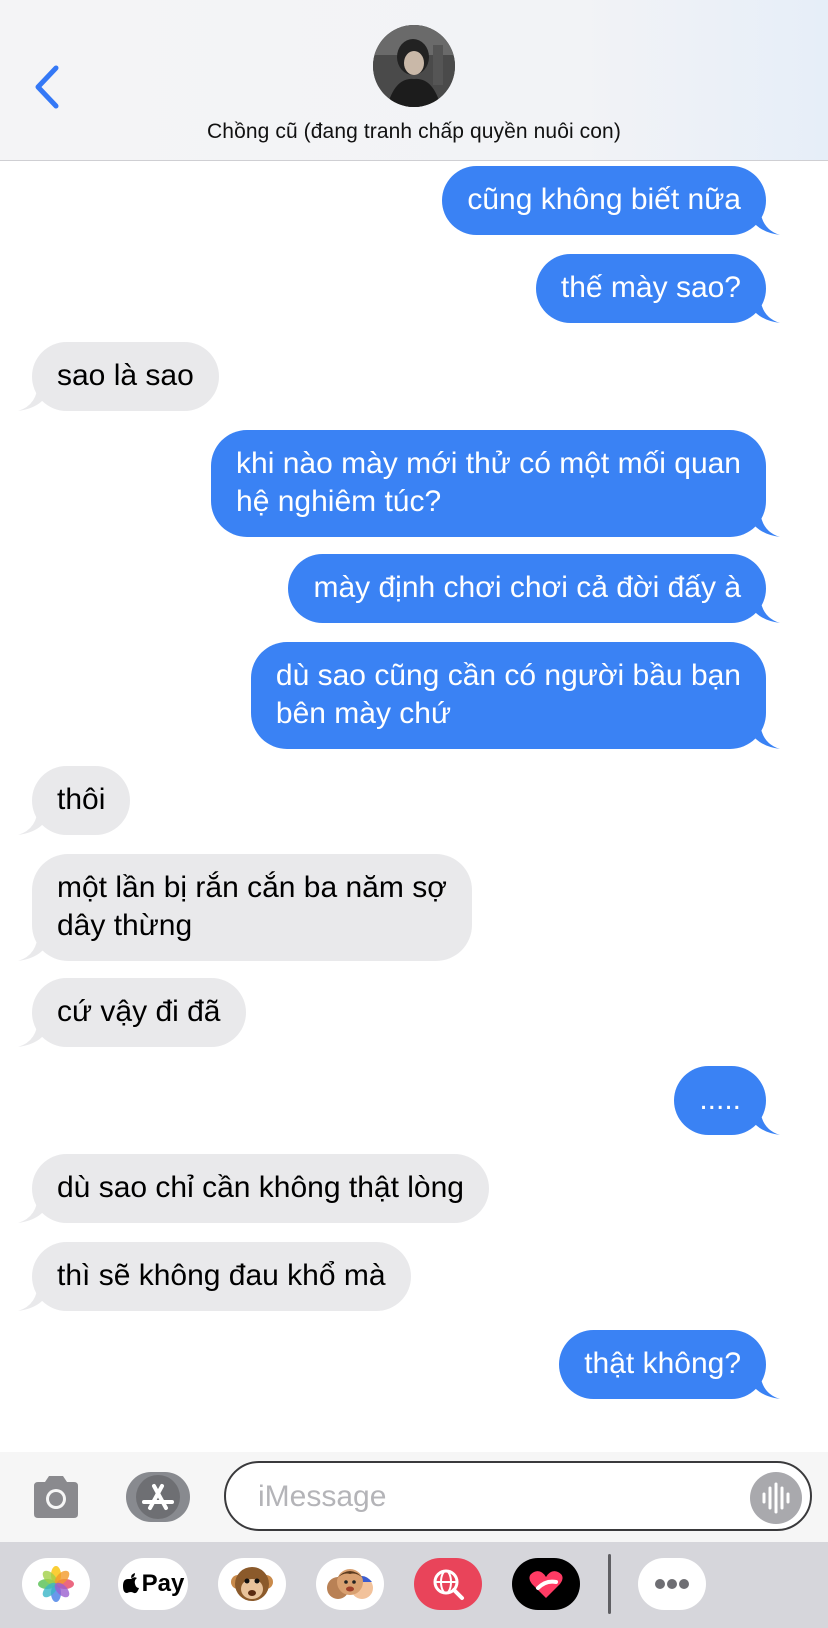  Describe the element at coordinates (163, 1583) in the screenshot. I see `apple-pay-label: Pay` at that location.